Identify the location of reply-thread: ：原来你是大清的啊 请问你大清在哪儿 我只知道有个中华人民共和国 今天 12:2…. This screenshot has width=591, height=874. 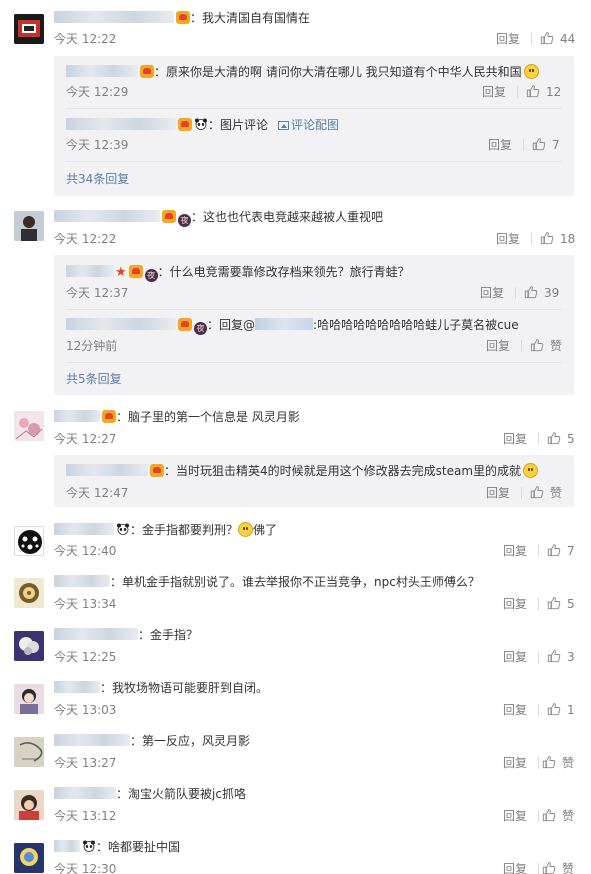
(314, 126).